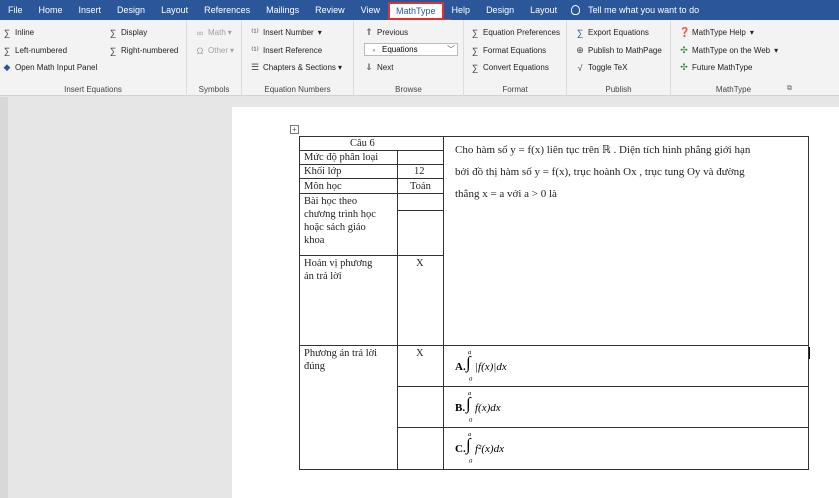  I want to click on option-label: B., so click(460, 408).